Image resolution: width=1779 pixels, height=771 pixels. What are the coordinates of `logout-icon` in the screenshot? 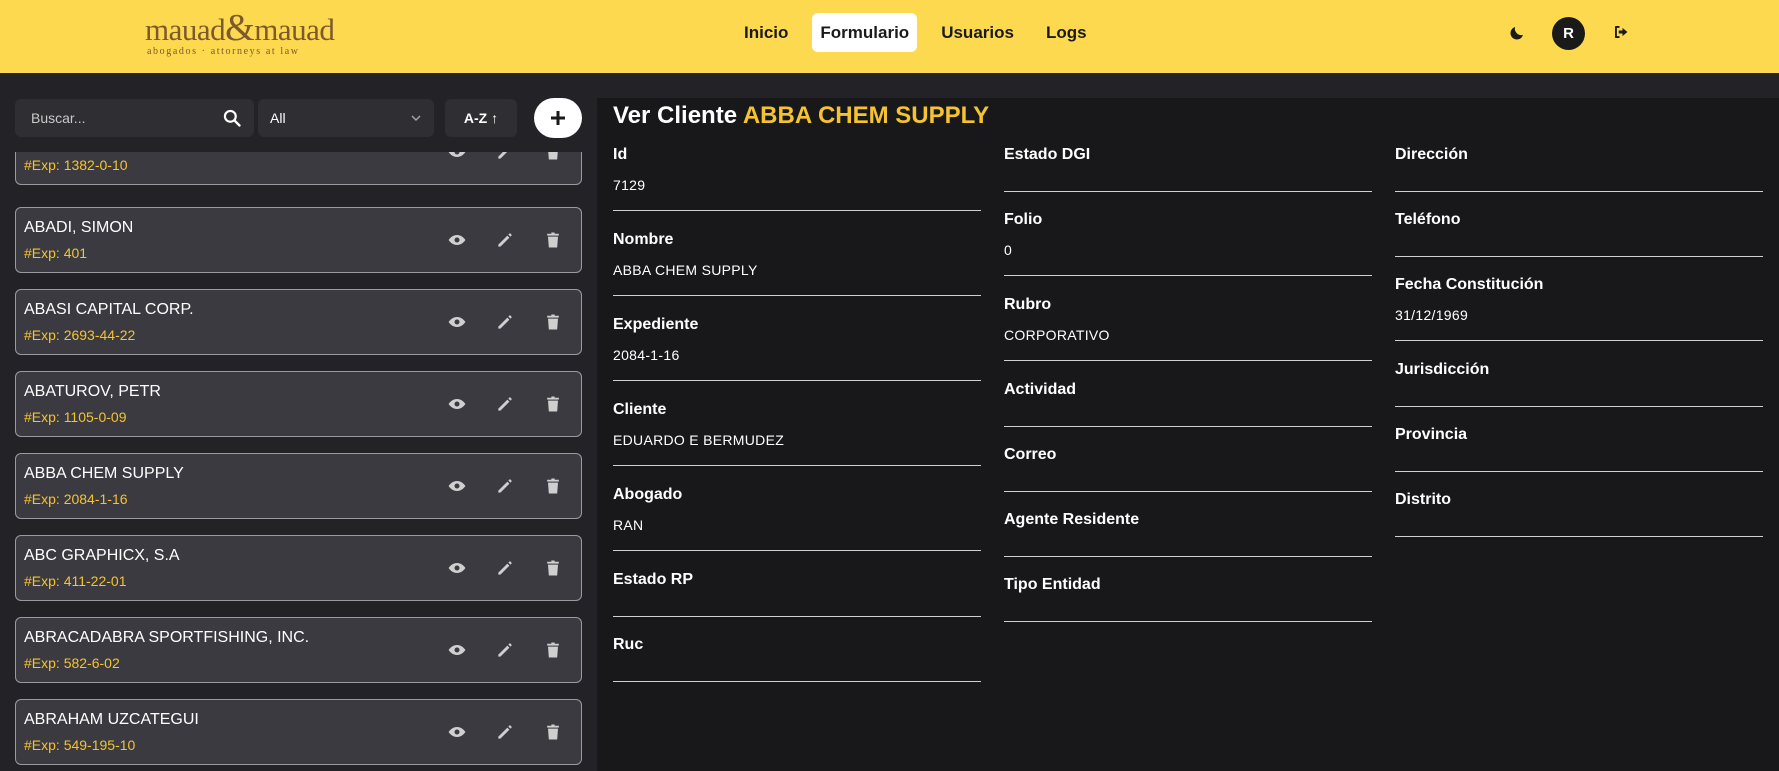 It's located at (1621, 32).